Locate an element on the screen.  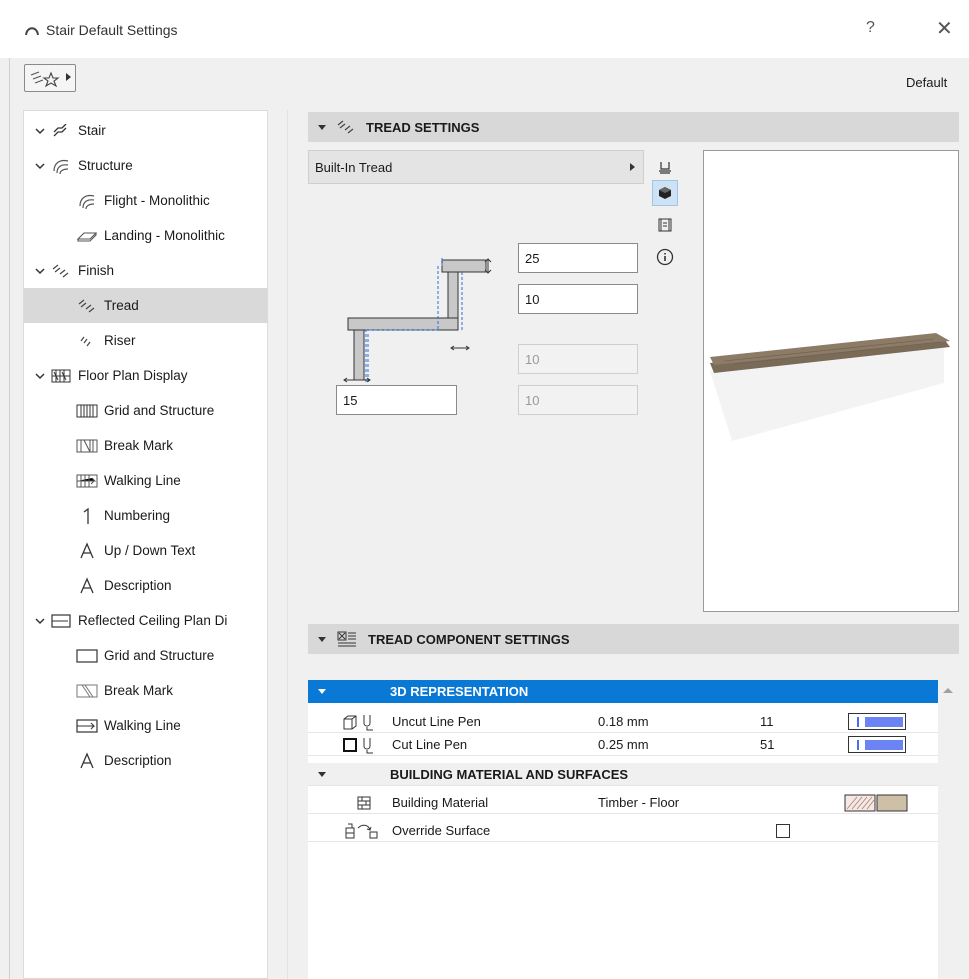
3d-view-button is located at coordinates (665, 193).